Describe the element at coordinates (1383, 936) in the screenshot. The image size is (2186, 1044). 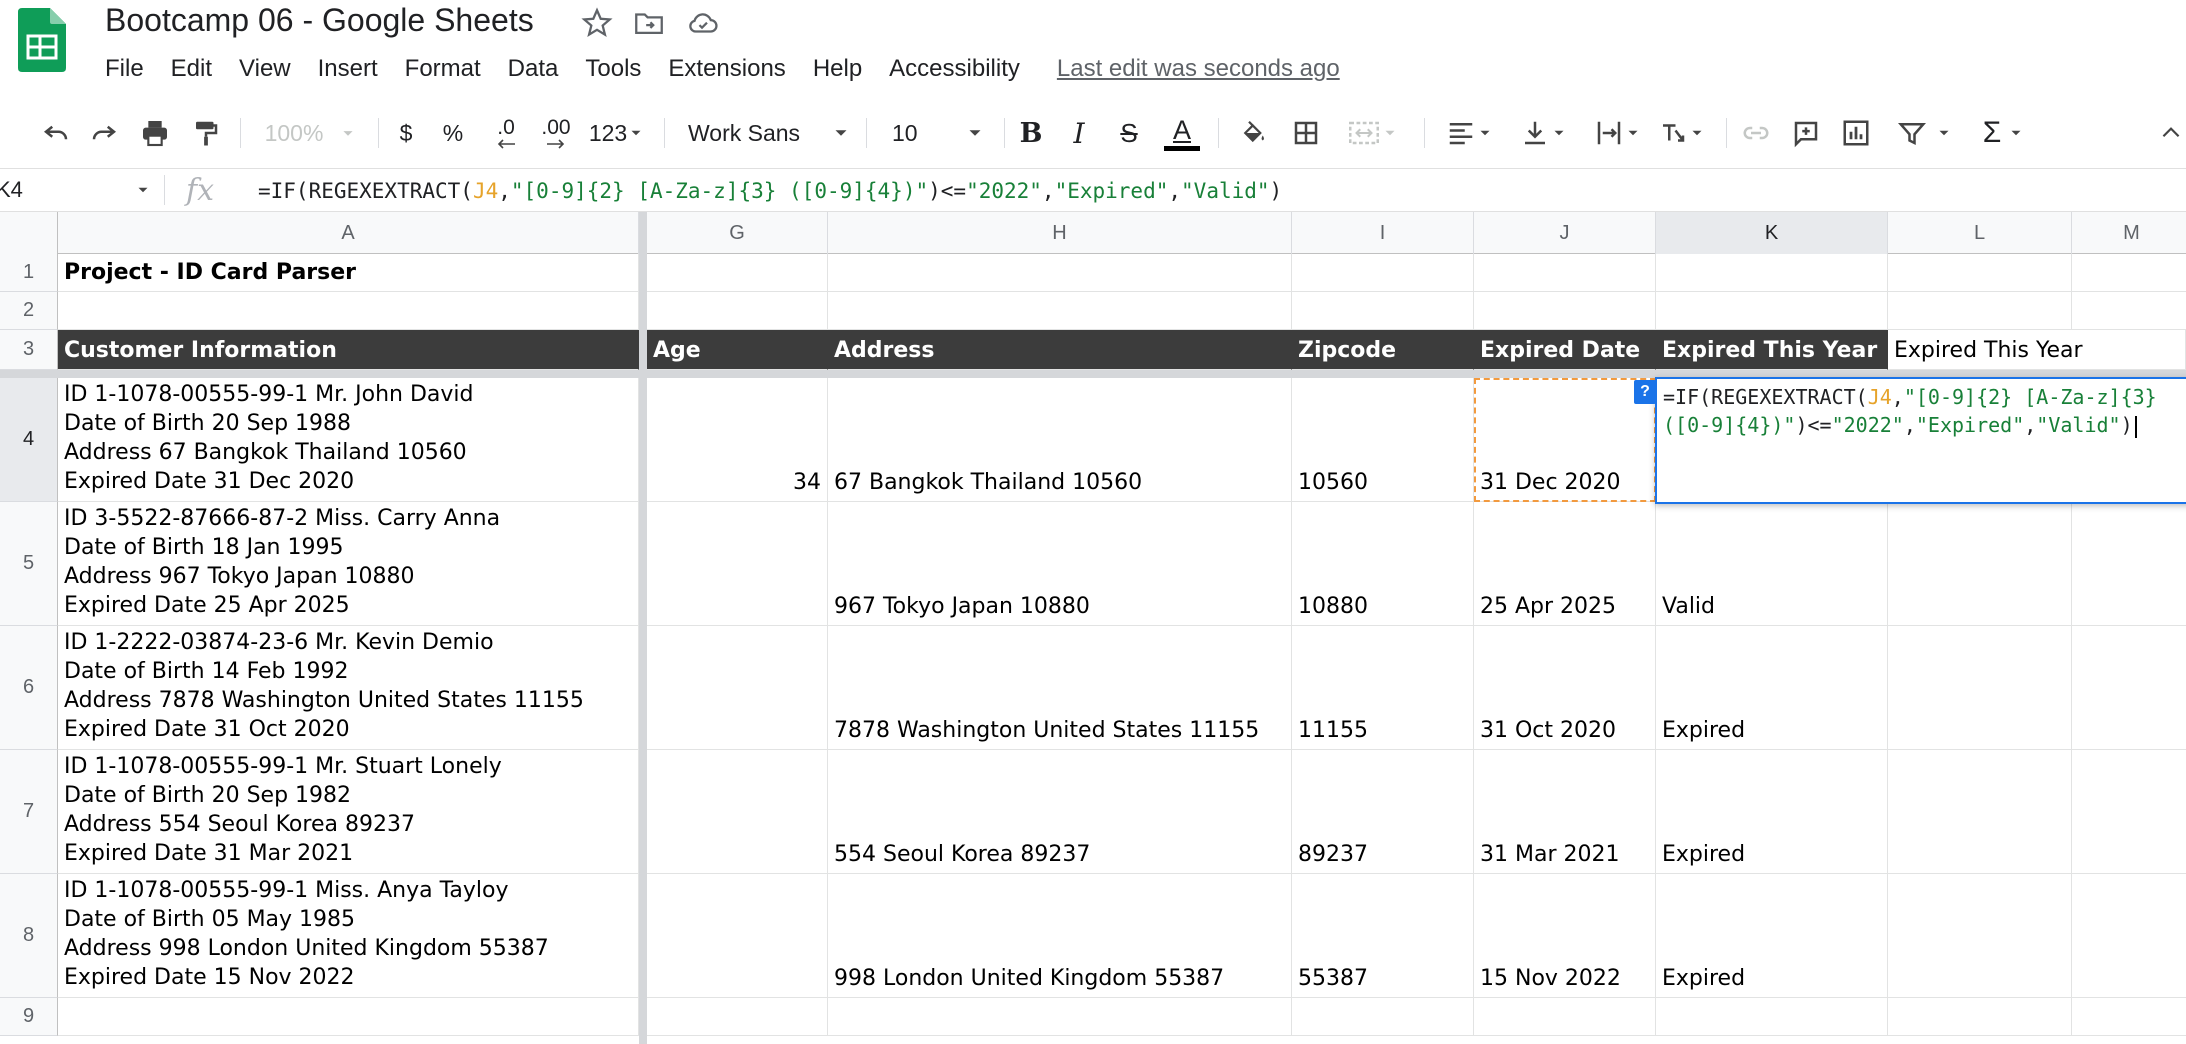
I see `cell-zipcode: 55387` at that location.